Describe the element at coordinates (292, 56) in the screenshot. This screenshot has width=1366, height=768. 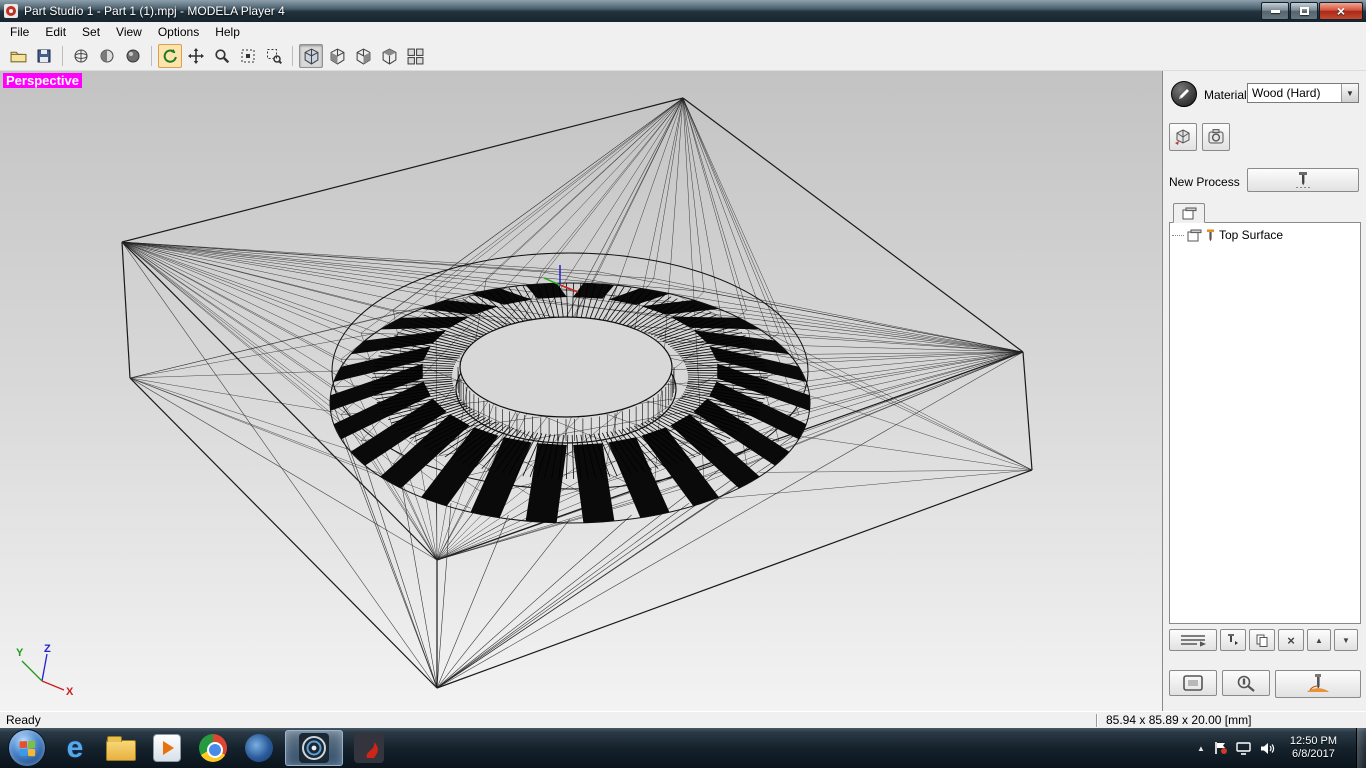
I see `toolbar-separator` at that location.